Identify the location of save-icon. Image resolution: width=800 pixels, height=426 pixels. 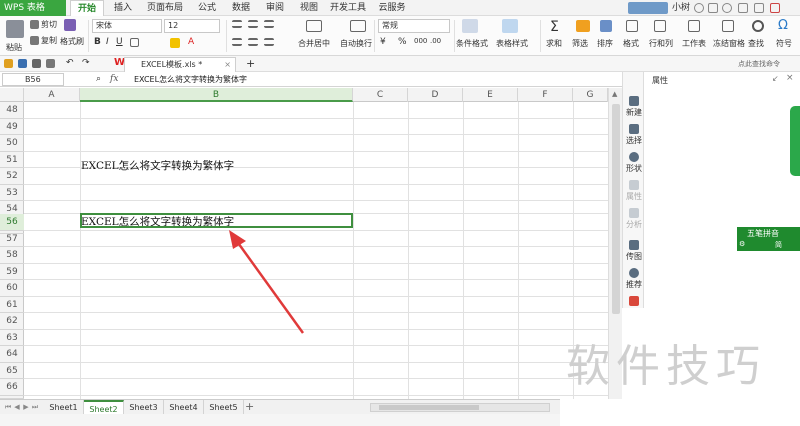
(22, 63).